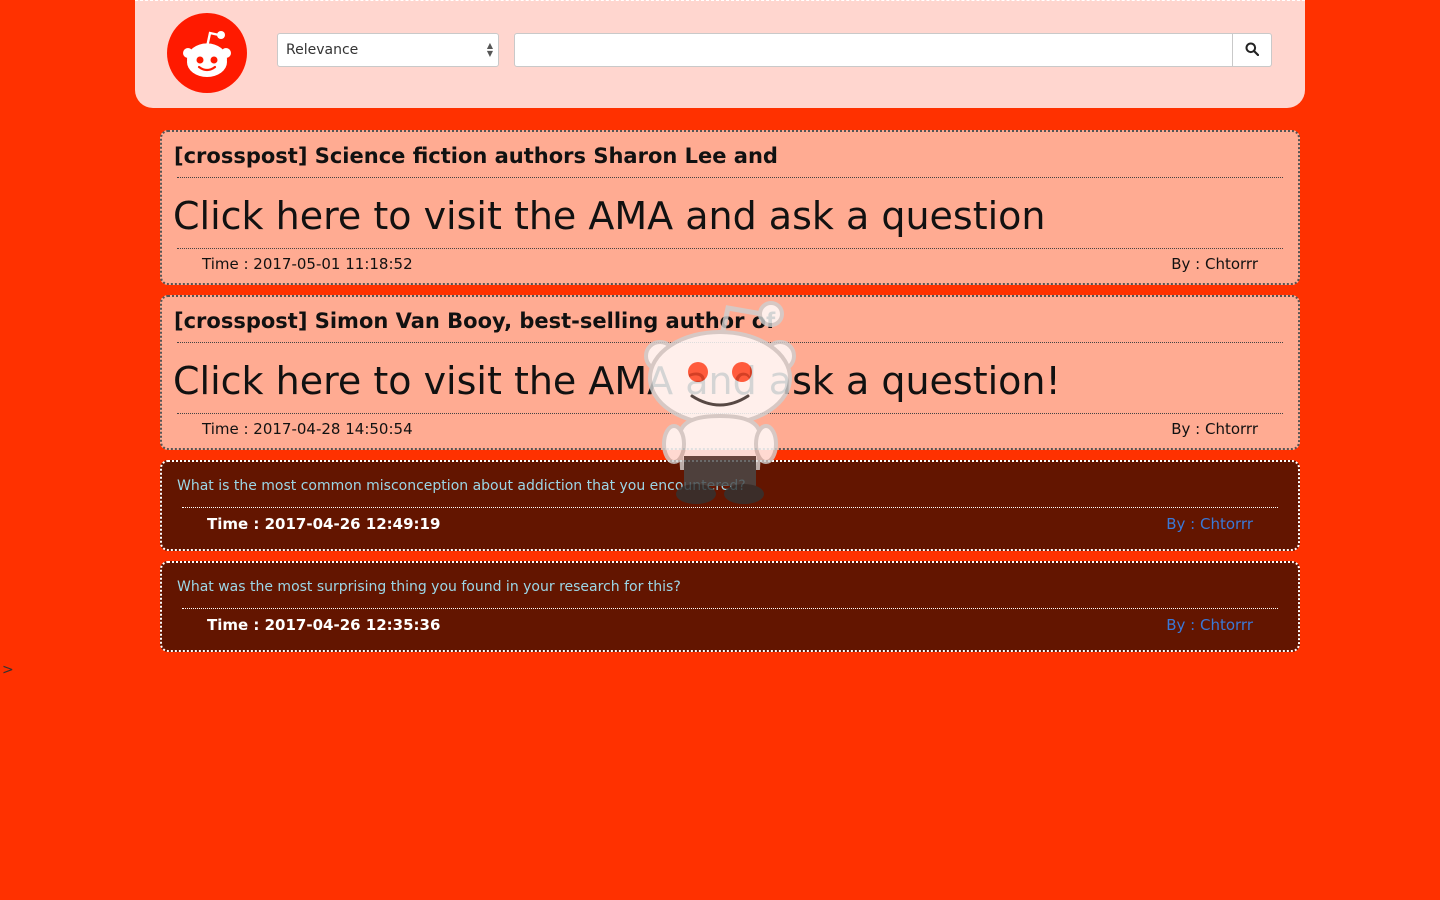 This screenshot has width=1440, height=900. What do you see at coordinates (324, 625) in the screenshot?
I see `comment-time: Time : 2017-04-26 12:35:36` at bounding box center [324, 625].